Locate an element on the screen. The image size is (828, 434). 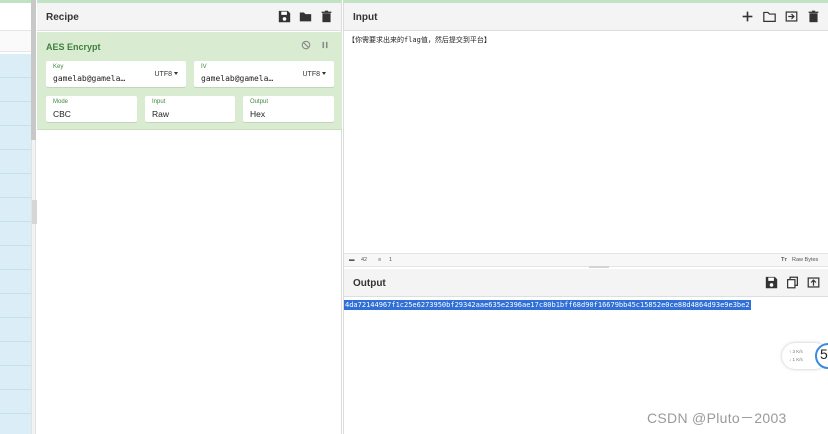
key-field: Key gamelab@gamela… UTF8 is located at coordinates (116, 74).